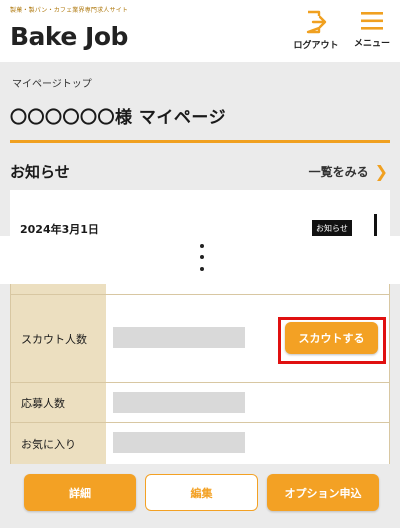 This screenshot has height=528, width=400. What do you see at coordinates (179, 402) in the screenshot?
I see `stat-value-applicants` at bounding box center [179, 402].